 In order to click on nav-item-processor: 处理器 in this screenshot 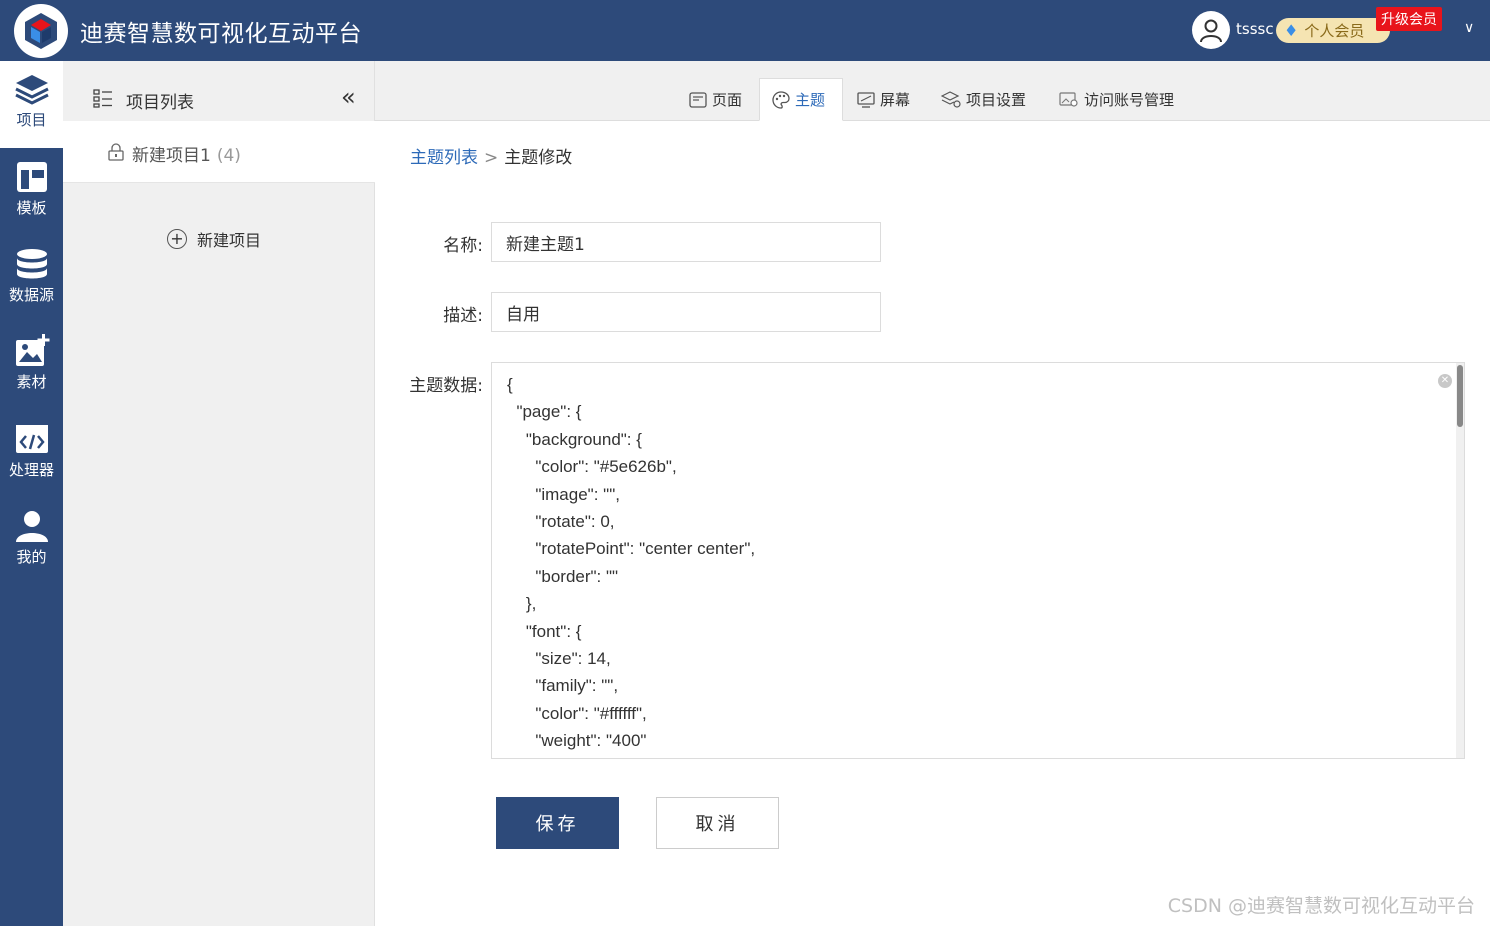, I will do `click(31, 454)`.